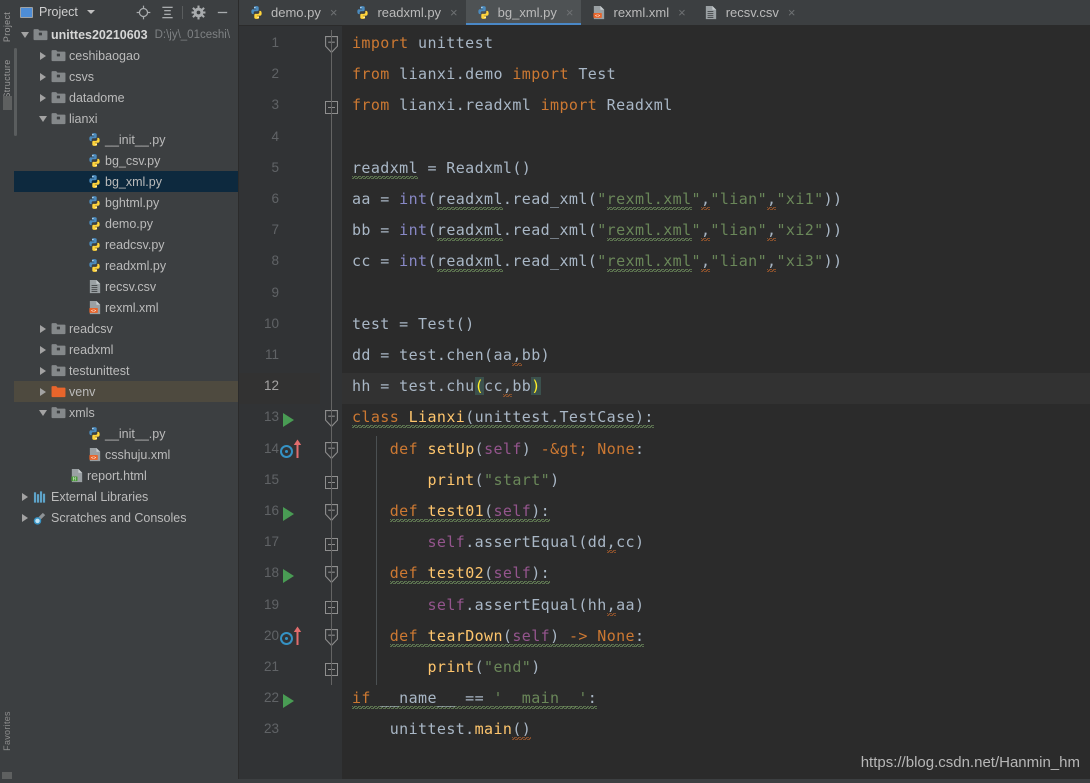 The width and height of the screenshot is (1090, 783). What do you see at coordinates (331, 404) in the screenshot?
I see `editor-fold-gutter` at bounding box center [331, 404].